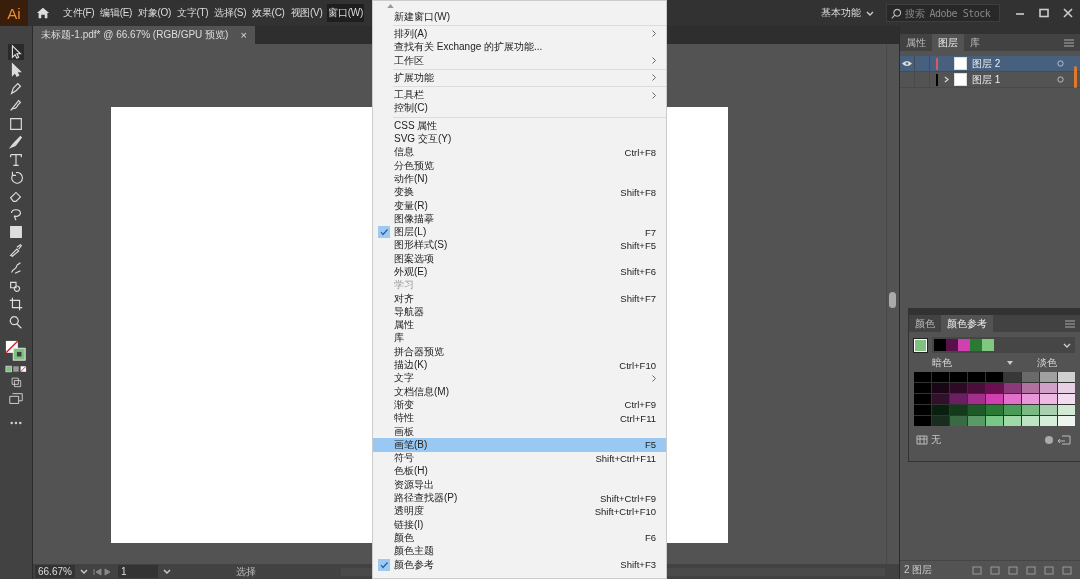 This screenshot has height=579, width=1080. I want to click on base-color-swatch, so click(920, 345).